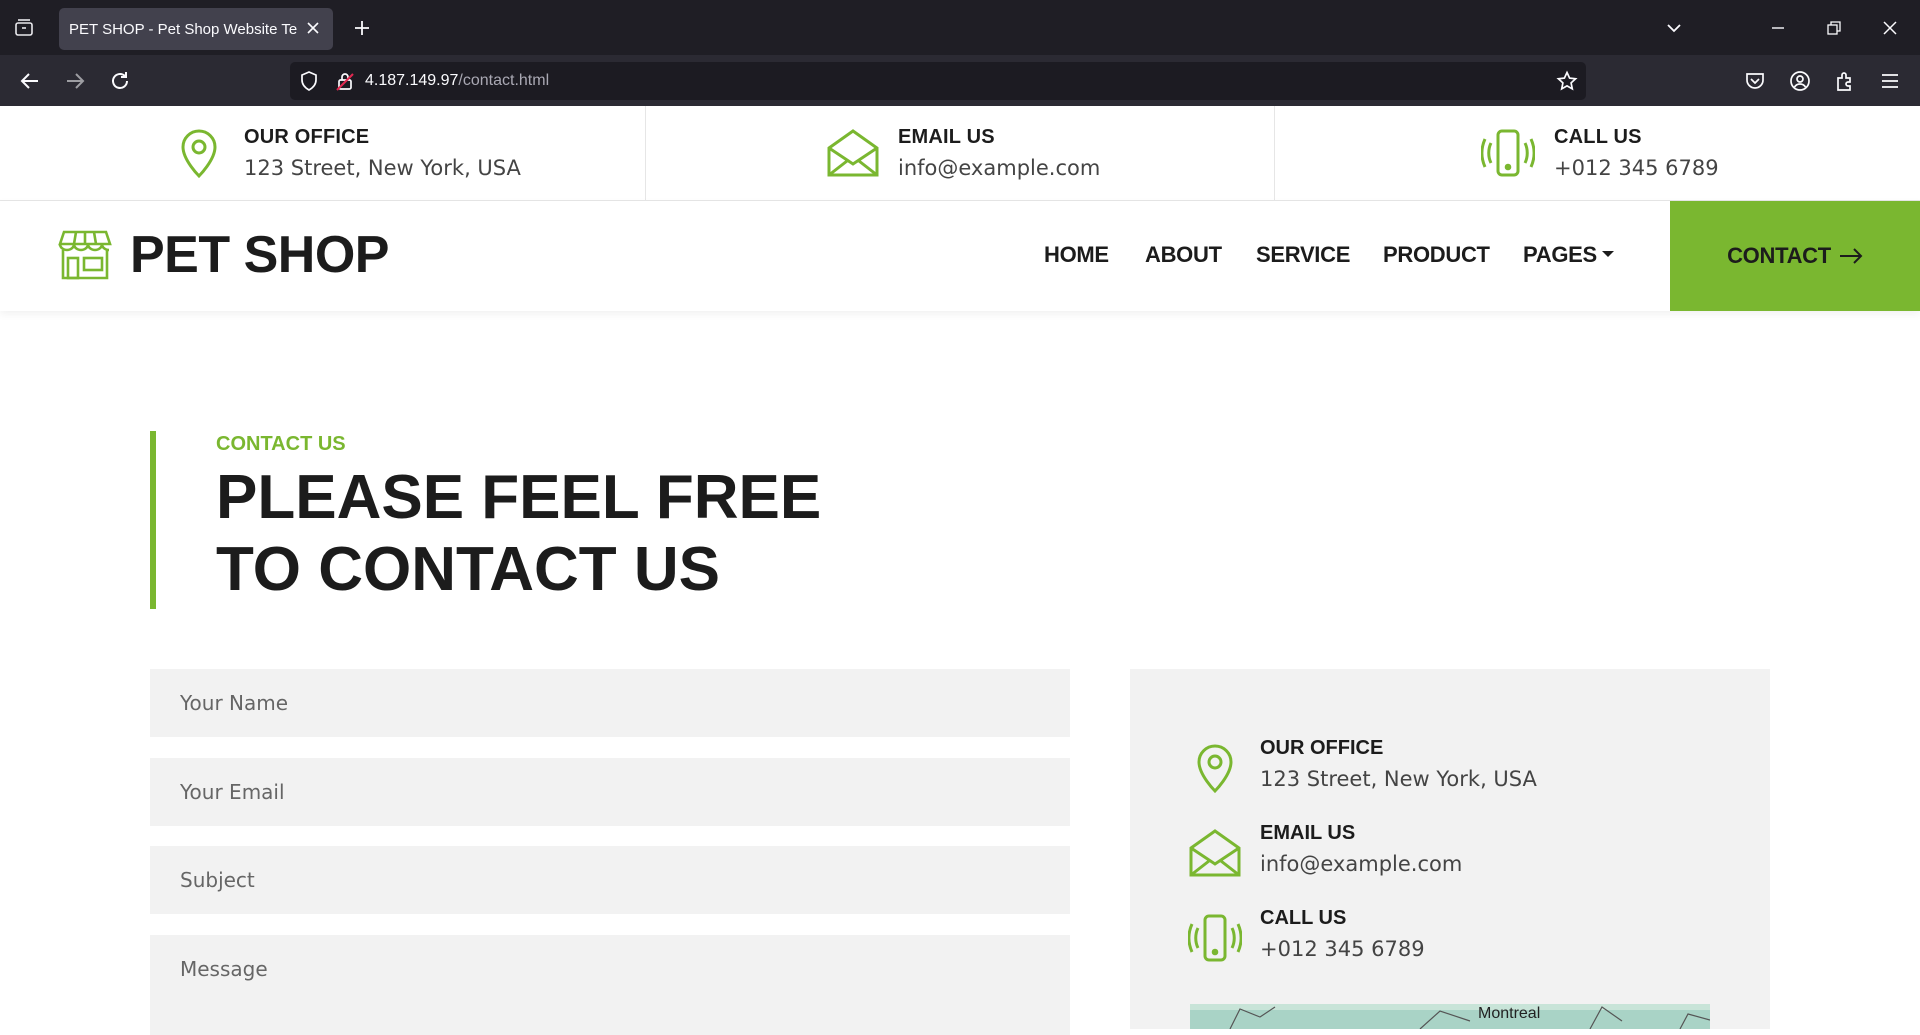 Image resolution: width=1920 pixels, height=1035 pixels. I want to click on location-map: Montreal, so click(1450, 1016).